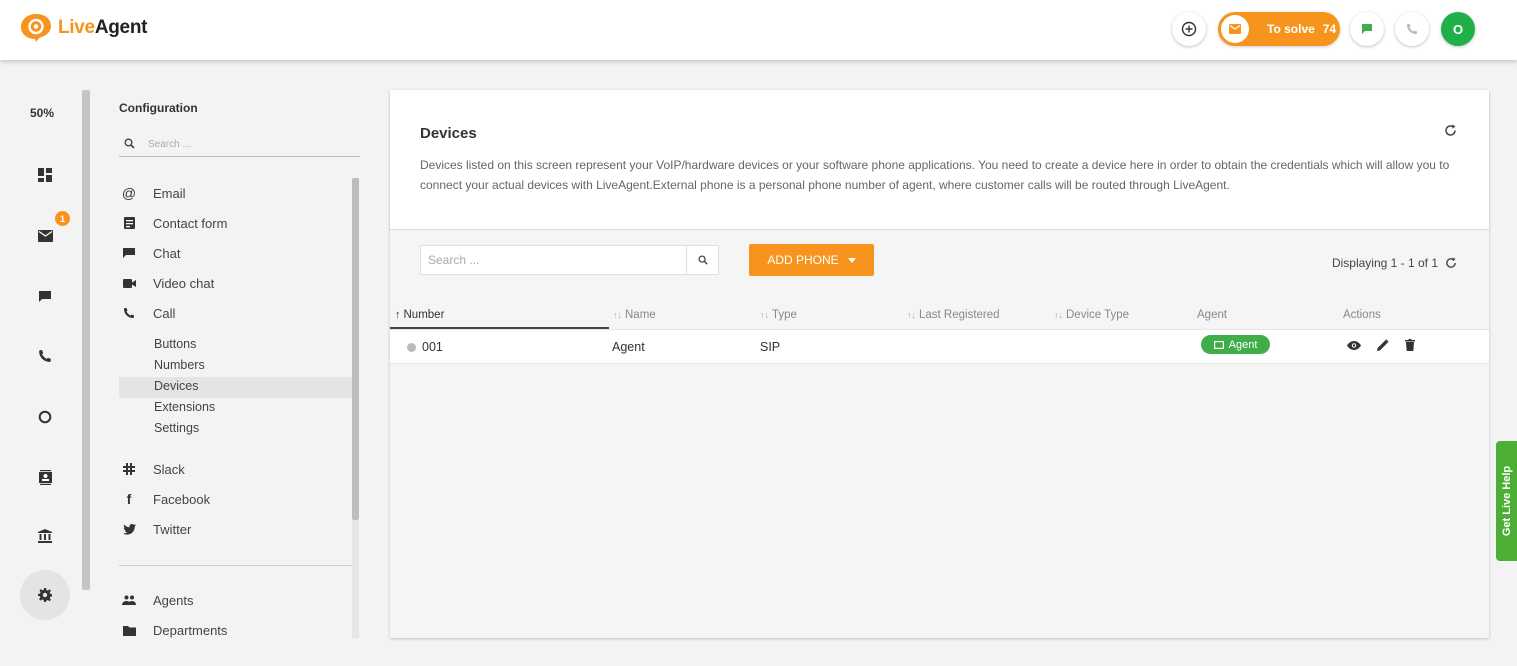 The height and width of the screenshot is (666, 1517). I want to click on page-title: Devices, so click(448, 133).